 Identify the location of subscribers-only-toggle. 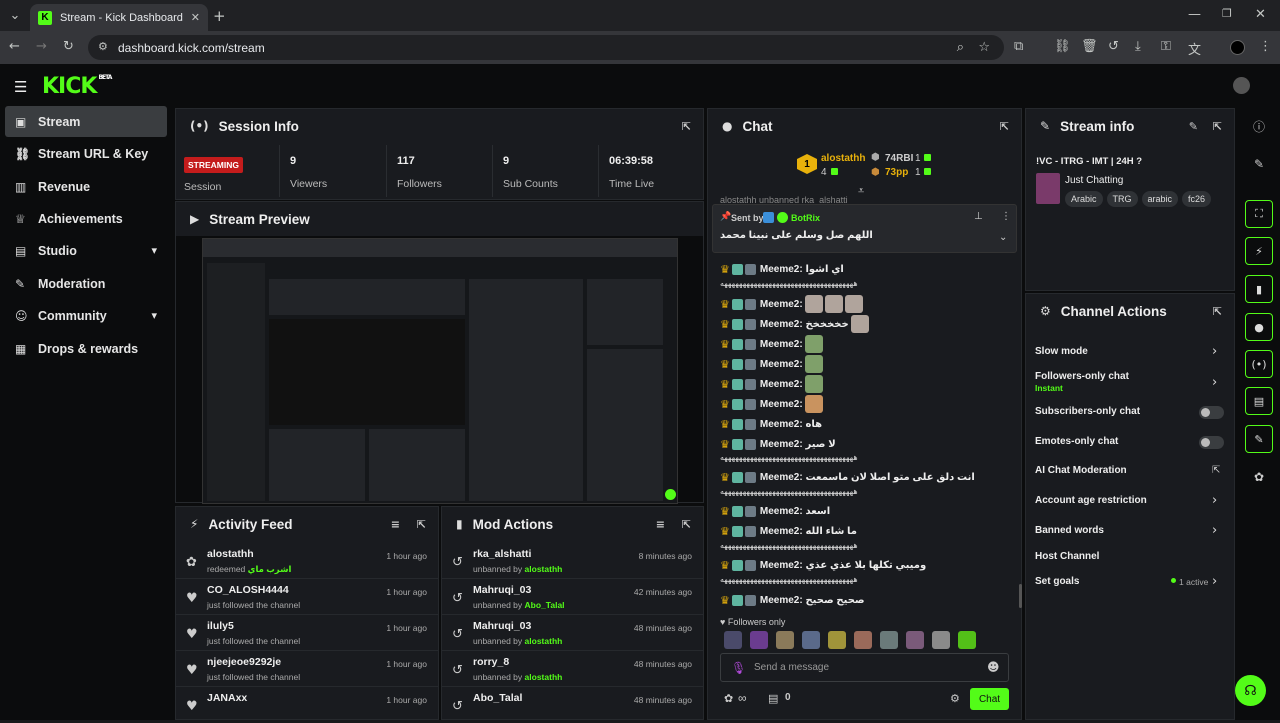
(1211, 412).